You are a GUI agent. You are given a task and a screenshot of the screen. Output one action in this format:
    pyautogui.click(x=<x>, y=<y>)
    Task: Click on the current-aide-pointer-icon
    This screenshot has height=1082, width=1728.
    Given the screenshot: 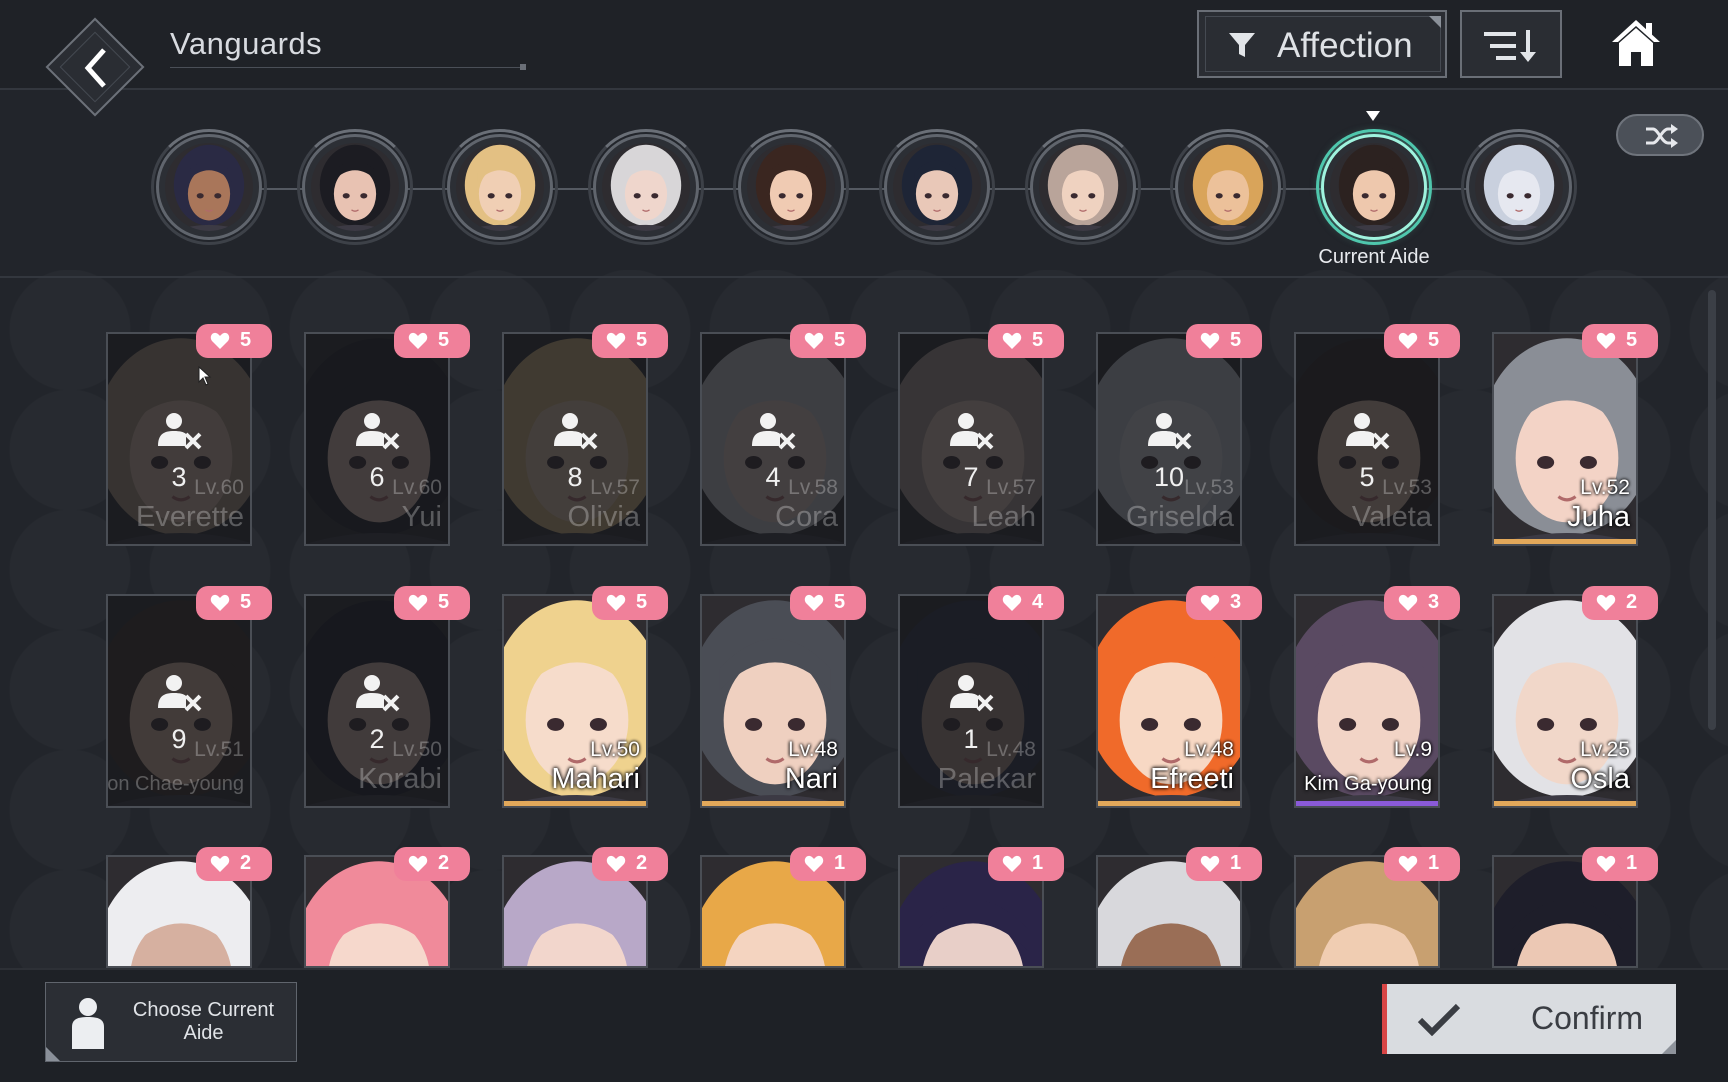 What is the action you would take?
    pyautogui.click(x=1373, y=116)
    